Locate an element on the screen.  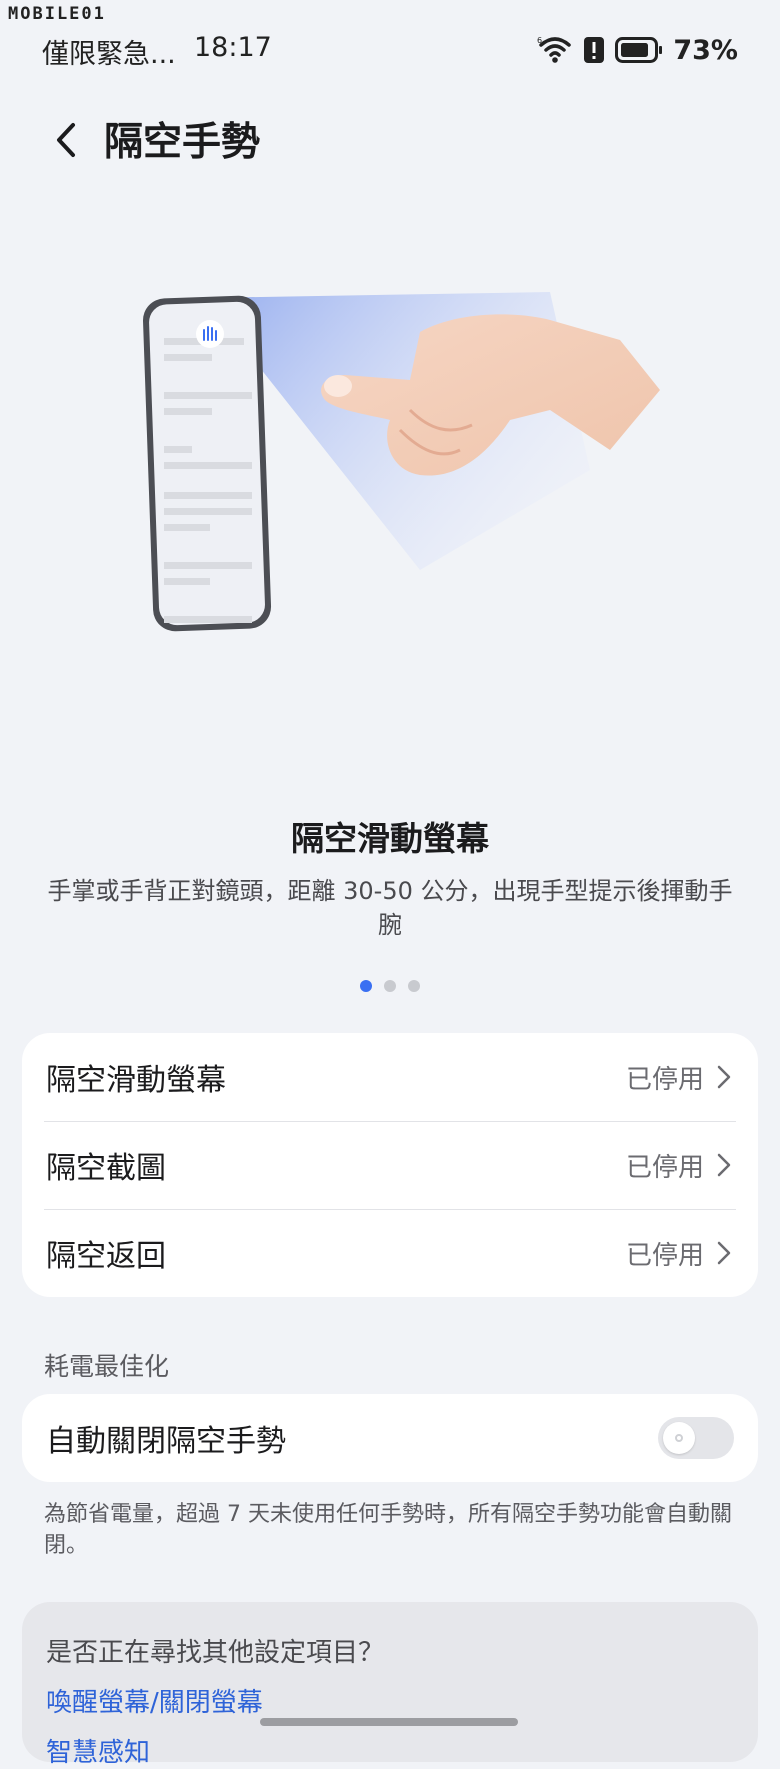
gesture-label: 隔空返回 is located at coordinates (106, 1256).